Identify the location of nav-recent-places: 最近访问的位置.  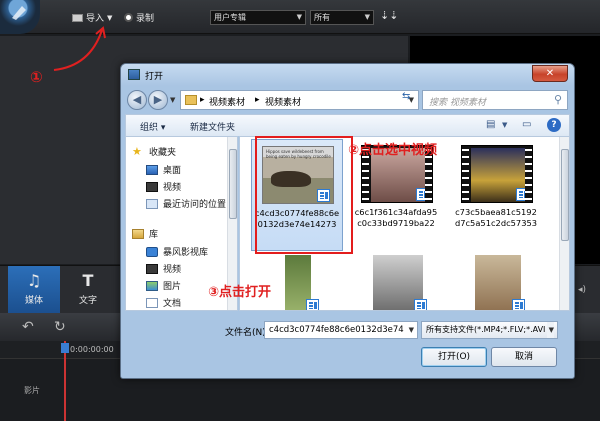
(186, 203).